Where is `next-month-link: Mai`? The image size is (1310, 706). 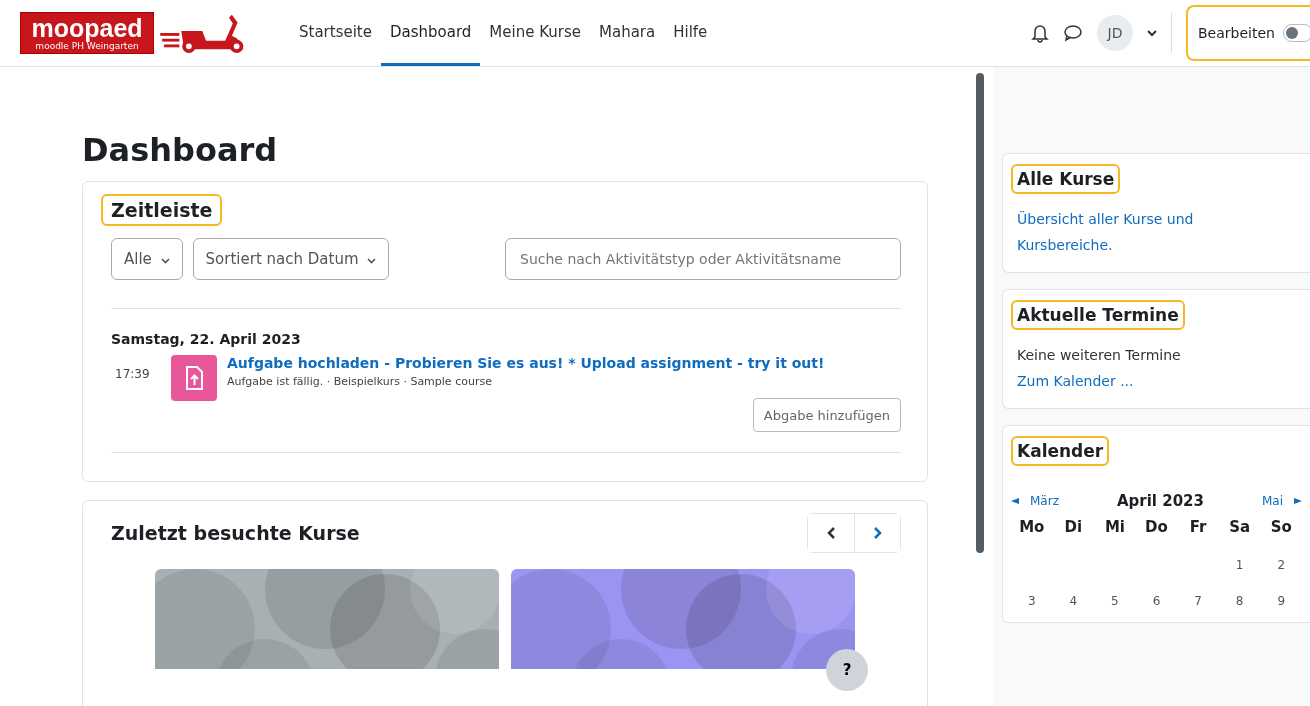 next-month-link: Mai is located at coordinates (1272, 501).